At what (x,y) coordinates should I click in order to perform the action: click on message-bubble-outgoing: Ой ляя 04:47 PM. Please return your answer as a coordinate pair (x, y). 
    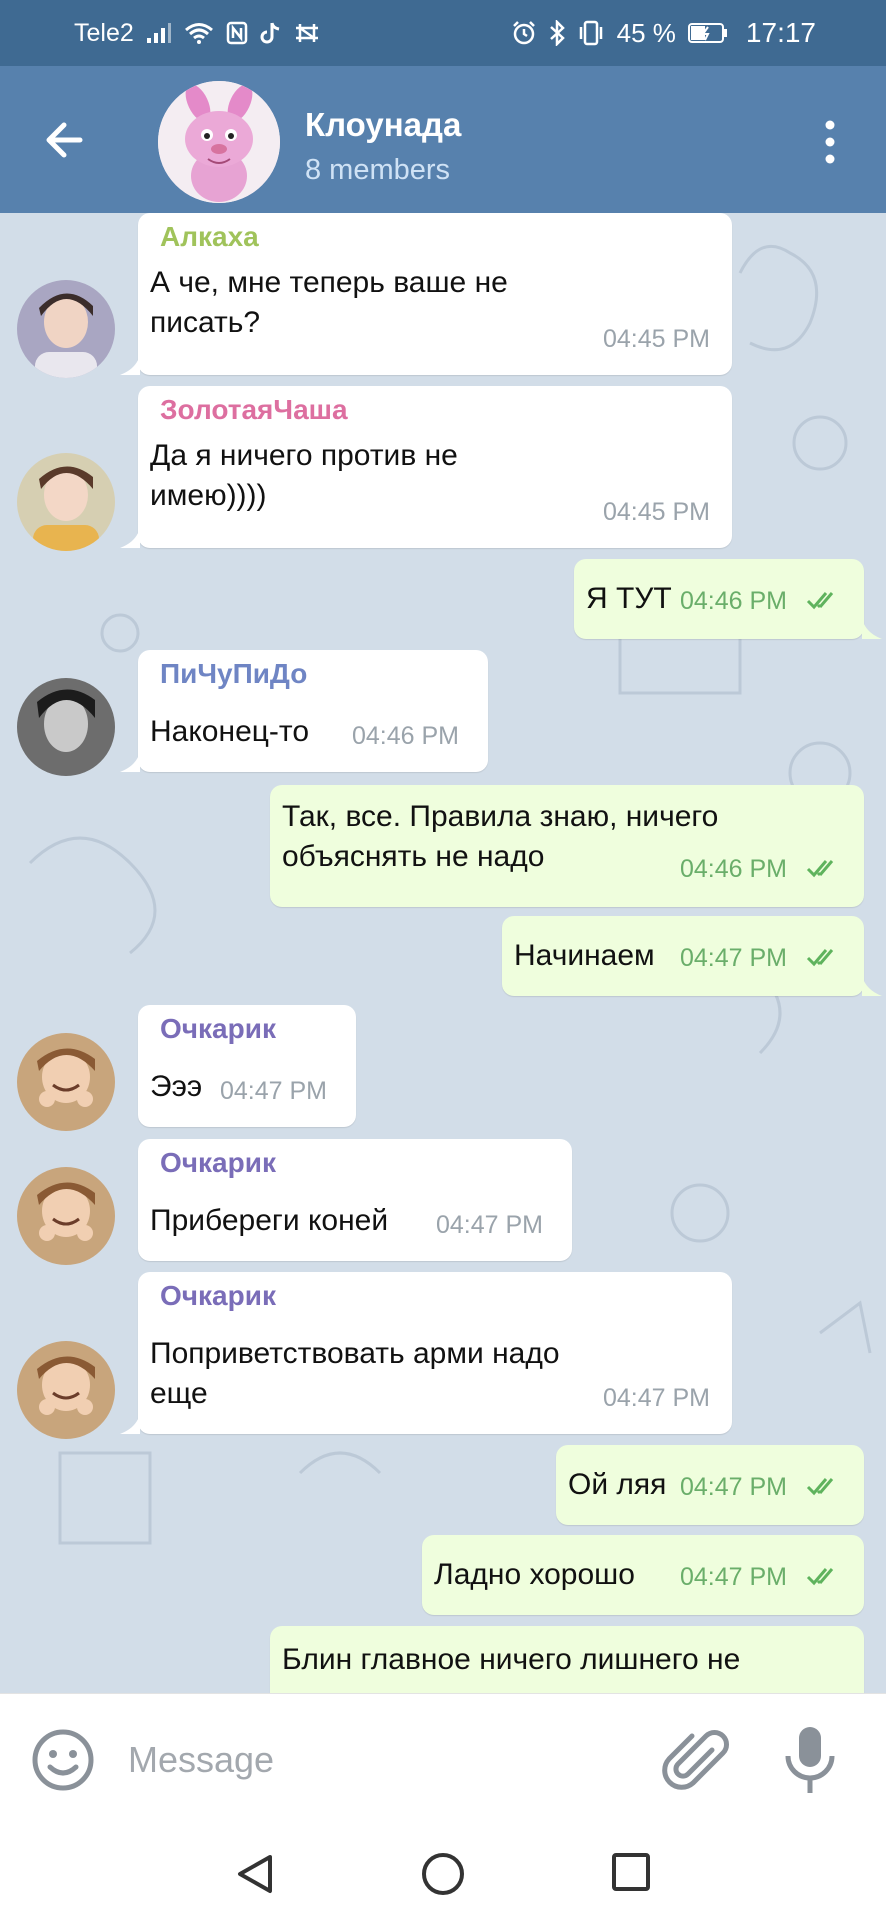
    Looking at the image, I should click on (710, 1485).